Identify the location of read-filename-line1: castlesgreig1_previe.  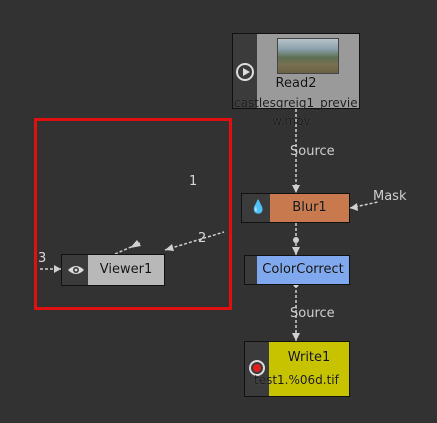
(296, 103).